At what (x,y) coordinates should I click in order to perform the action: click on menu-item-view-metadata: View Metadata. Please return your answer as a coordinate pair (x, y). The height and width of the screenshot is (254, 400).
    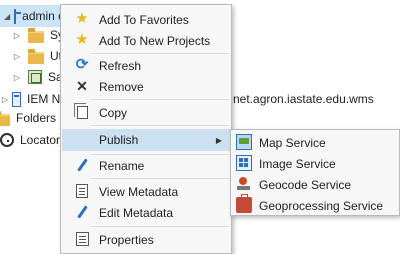
    Looking at the image, I should click on (146, 191).